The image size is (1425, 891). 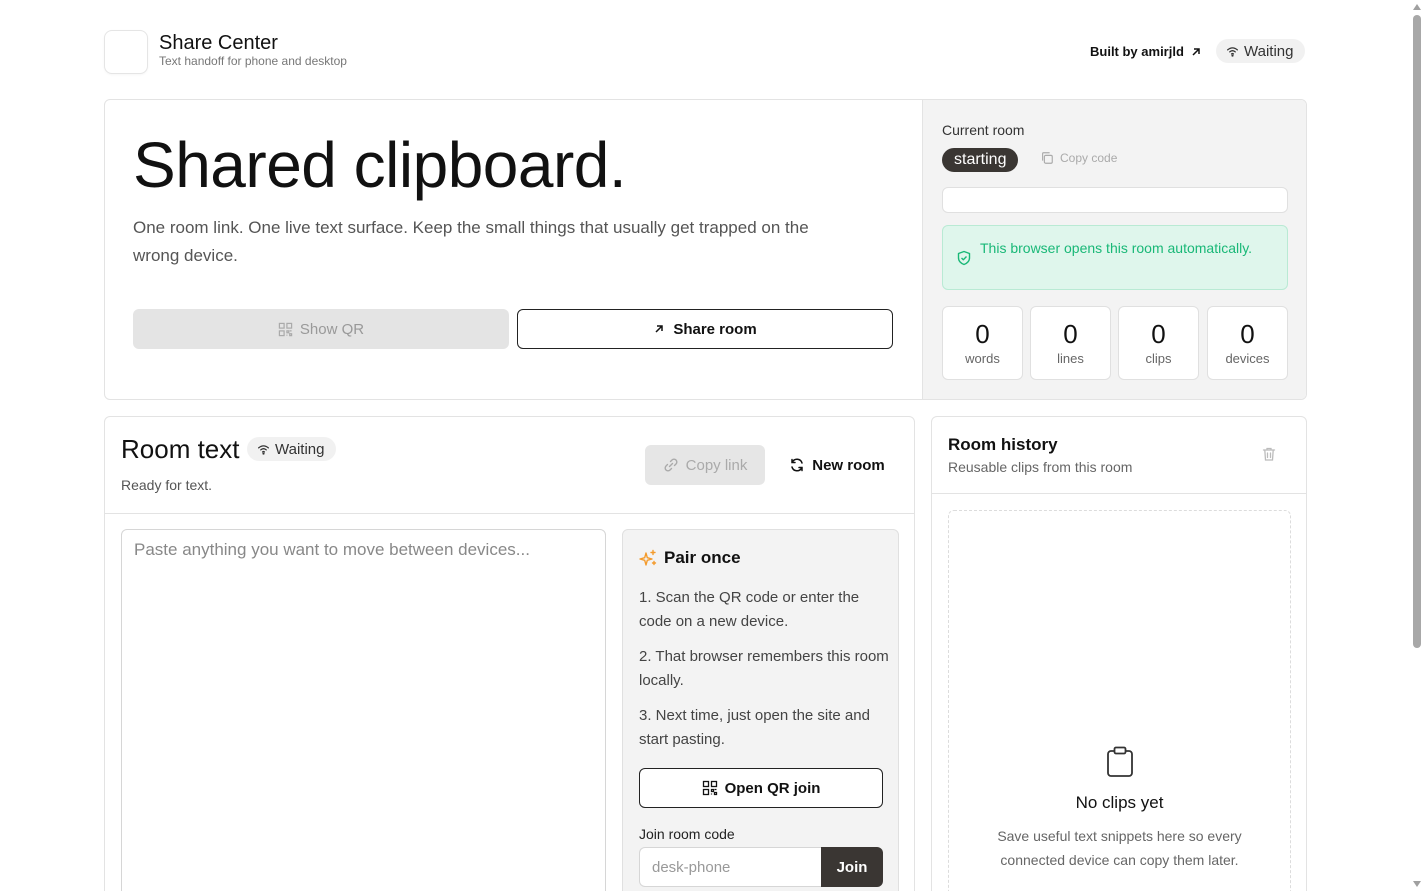 I want to click on stat-devices: 0 devices, so click(x=1247, y=343).